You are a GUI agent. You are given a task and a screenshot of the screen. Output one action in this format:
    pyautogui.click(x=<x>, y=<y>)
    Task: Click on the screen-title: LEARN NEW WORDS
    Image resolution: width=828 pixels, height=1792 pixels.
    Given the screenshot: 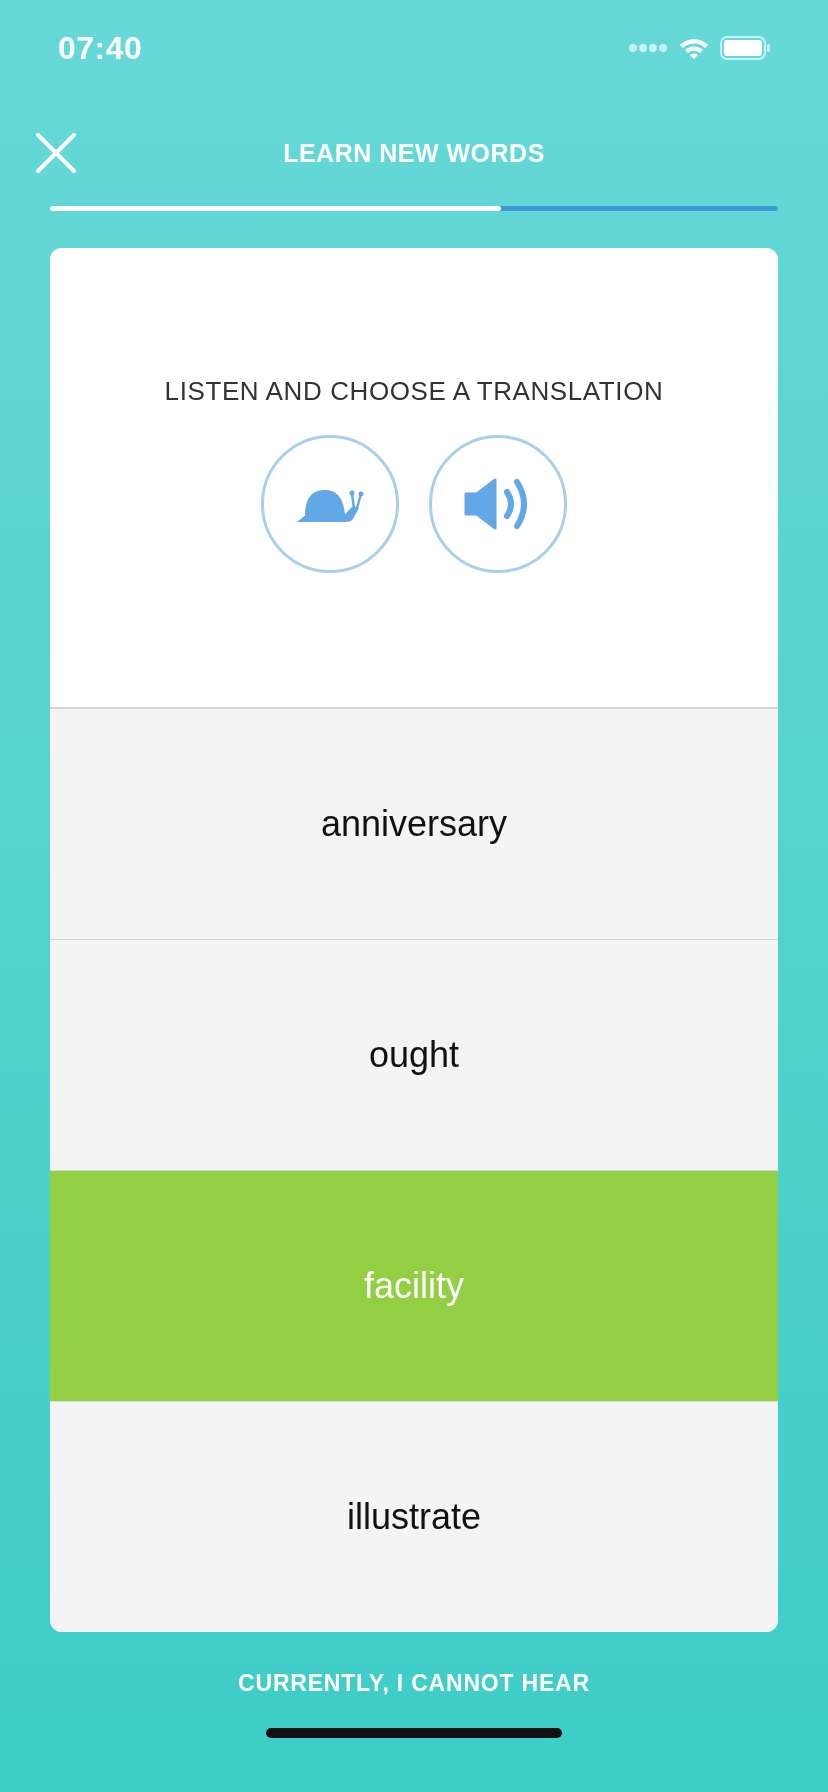 What is the action you would take?
    pyautogui.click(x=414, y=153)
    